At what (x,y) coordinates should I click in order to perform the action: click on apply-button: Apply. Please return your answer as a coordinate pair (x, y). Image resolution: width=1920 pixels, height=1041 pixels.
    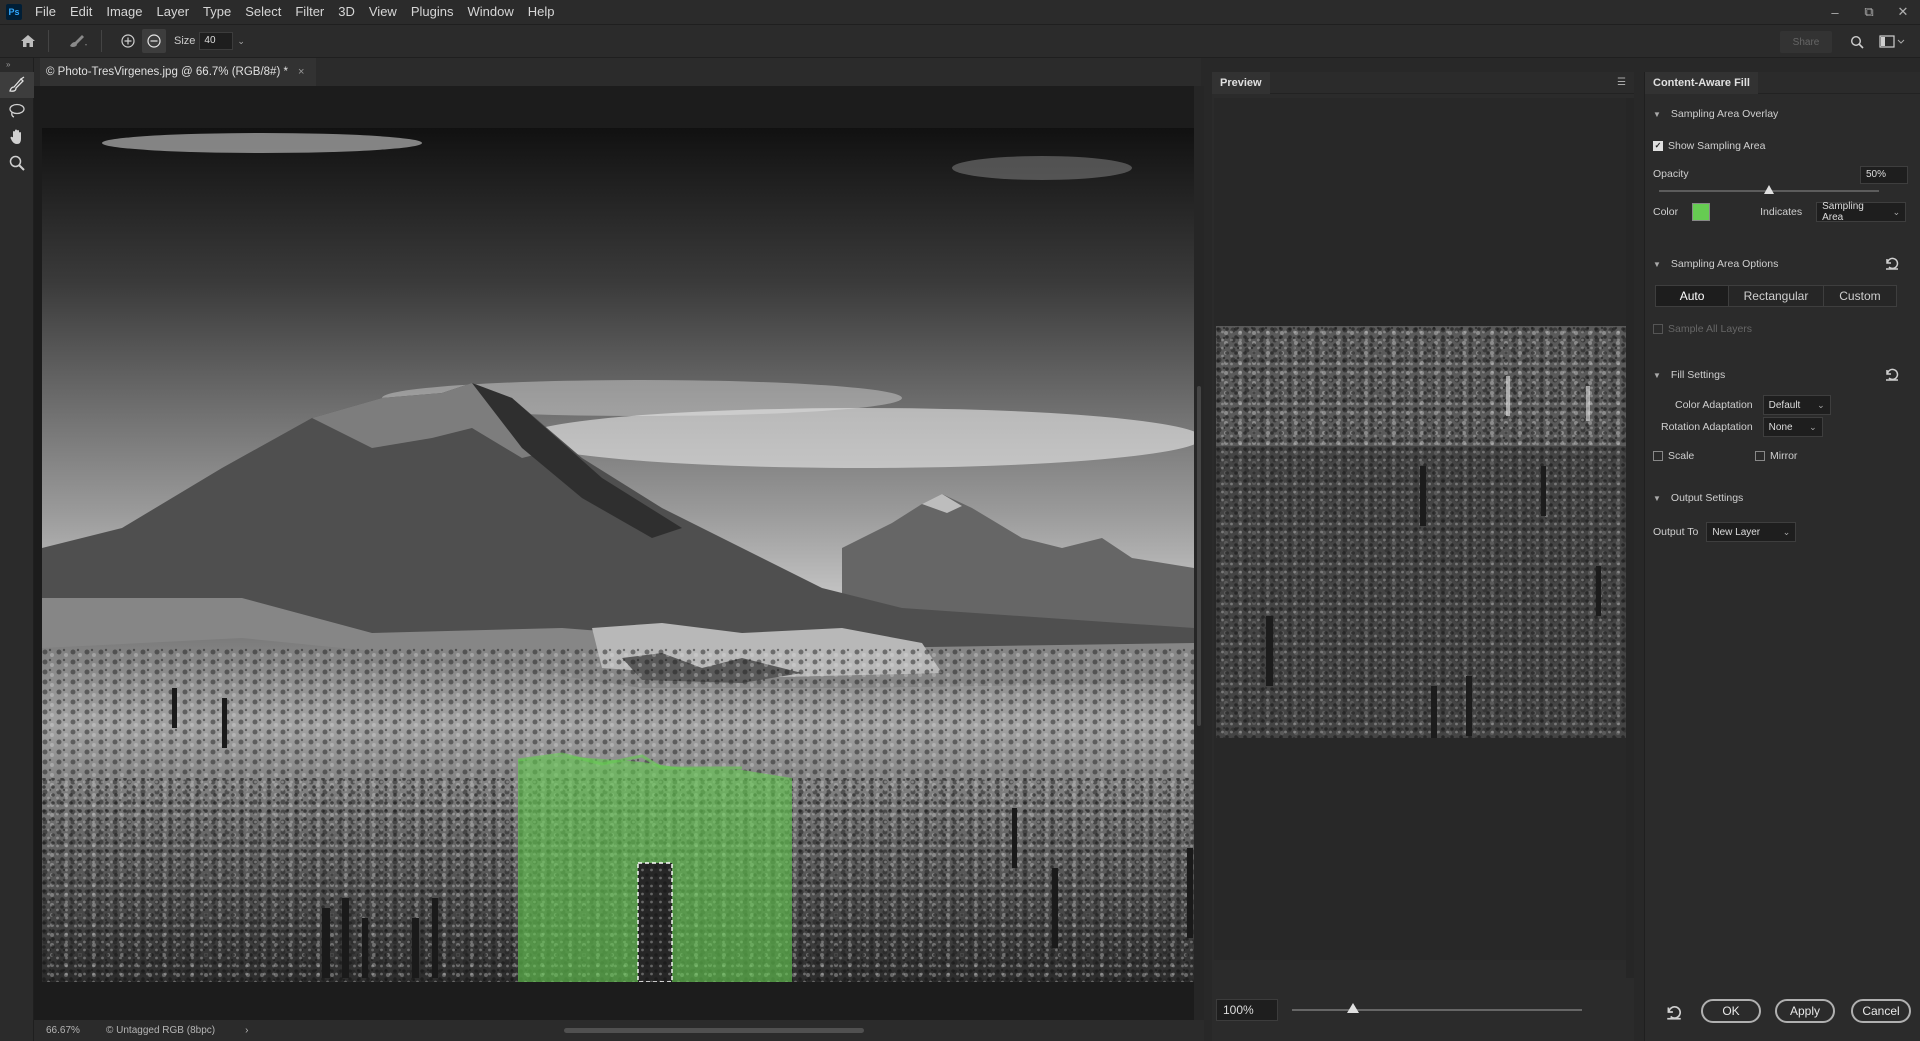
    Looking at the image, I should click on (1805, 1011).